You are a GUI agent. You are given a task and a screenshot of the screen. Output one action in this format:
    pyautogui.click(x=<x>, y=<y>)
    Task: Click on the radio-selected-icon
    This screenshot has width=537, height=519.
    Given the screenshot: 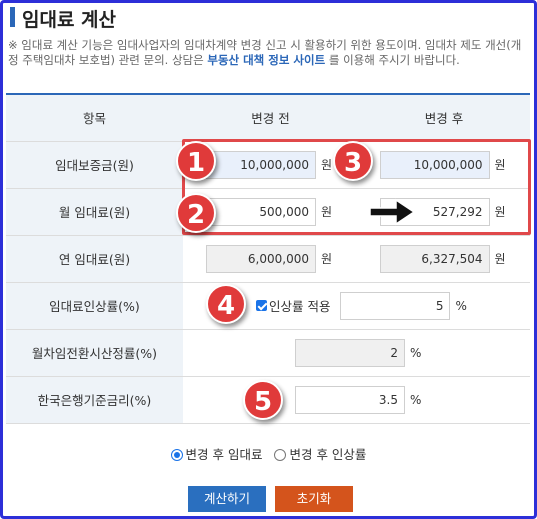 What is the action you would take?
    pyautogui.click(x=176, y=455)
    